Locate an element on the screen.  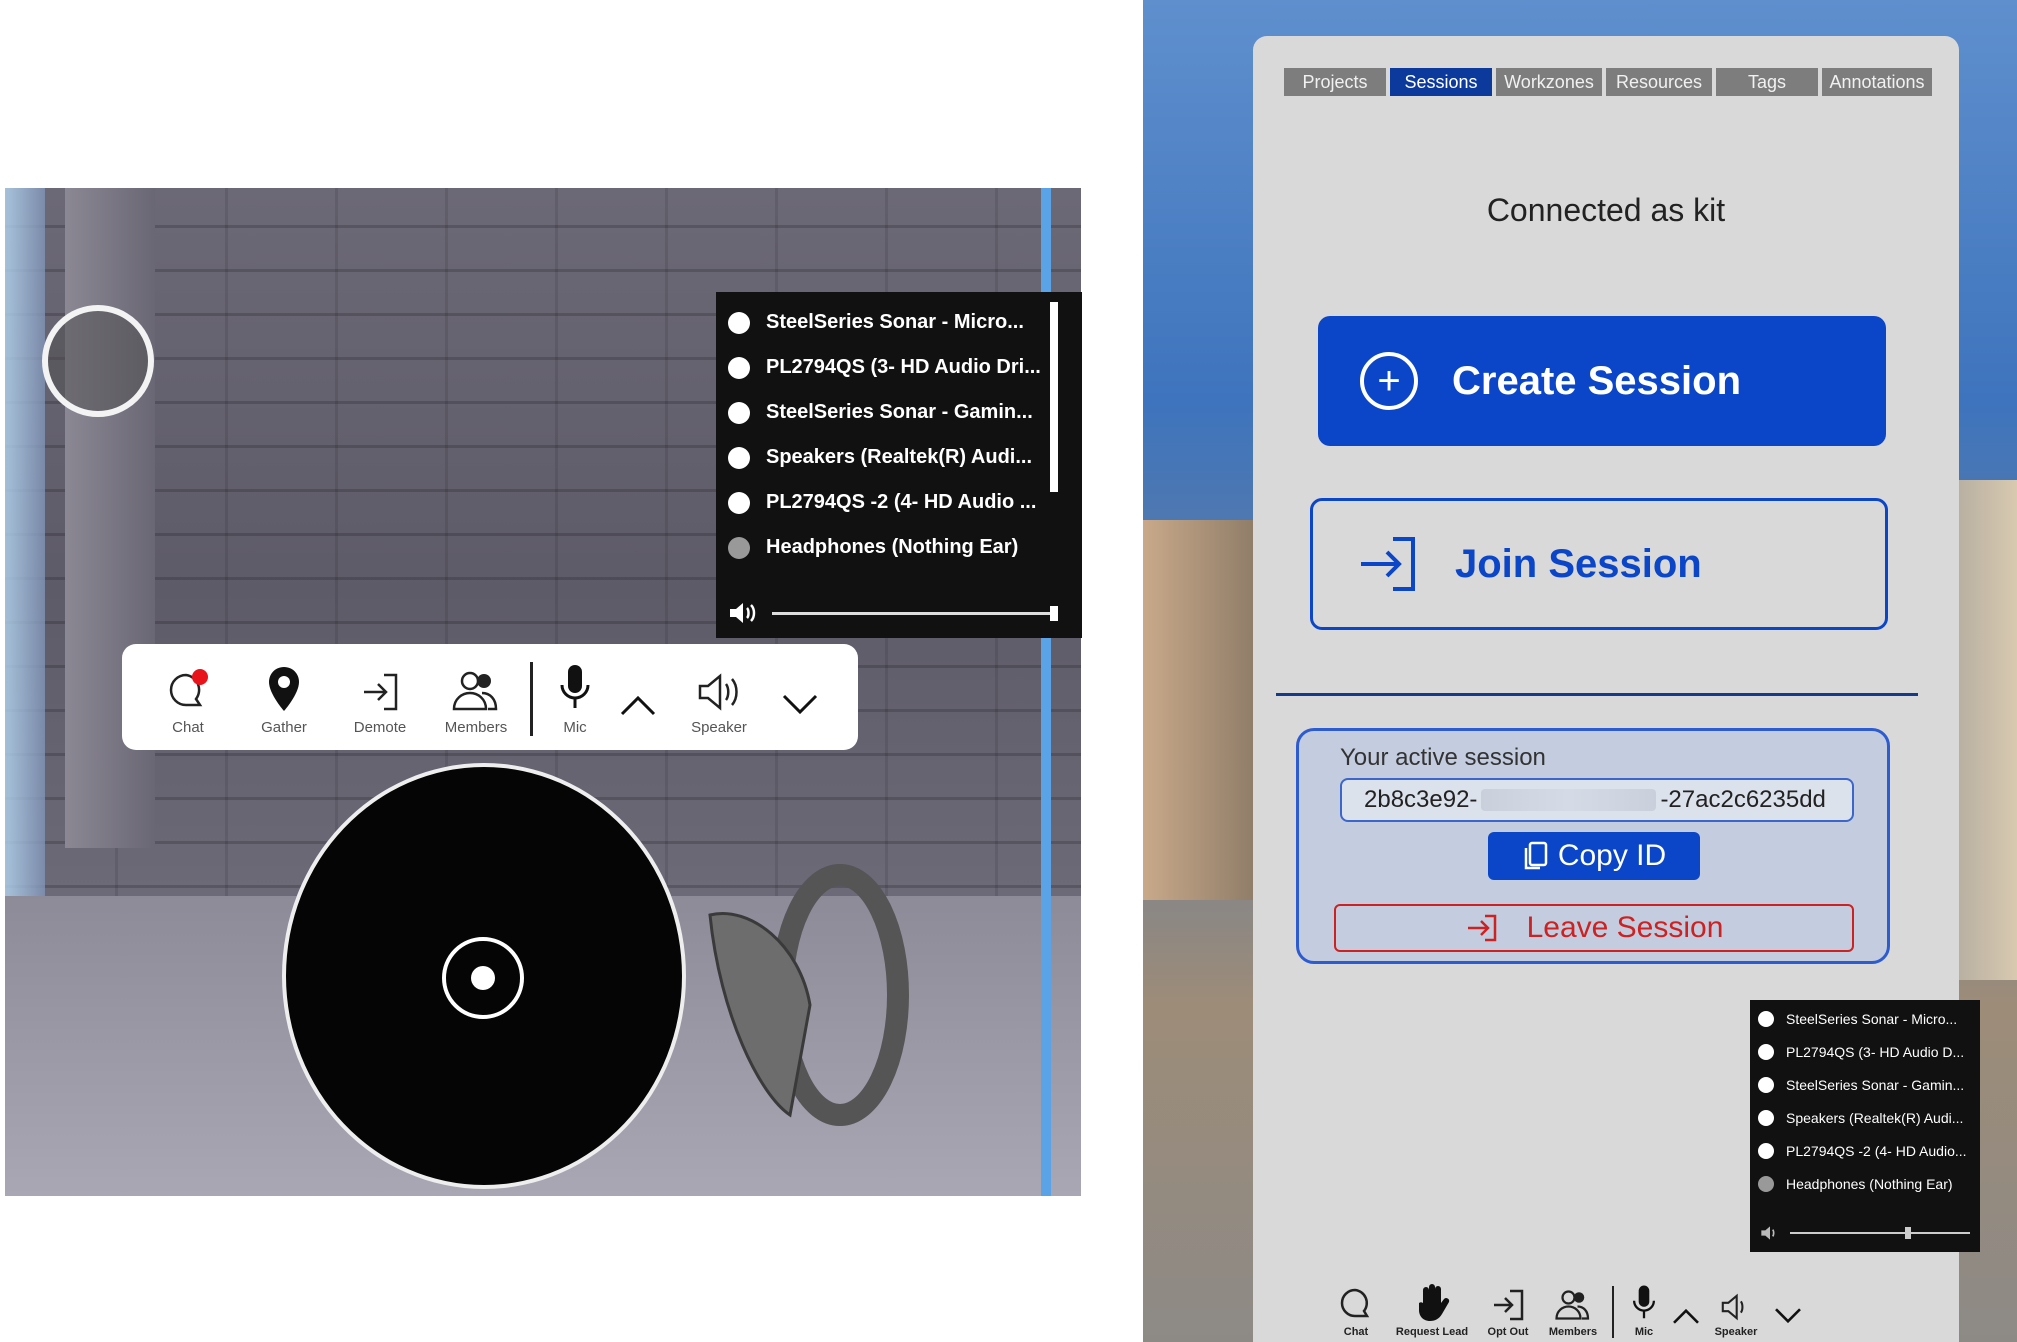
radio-selected-icon is located at coordinates (739, 547).